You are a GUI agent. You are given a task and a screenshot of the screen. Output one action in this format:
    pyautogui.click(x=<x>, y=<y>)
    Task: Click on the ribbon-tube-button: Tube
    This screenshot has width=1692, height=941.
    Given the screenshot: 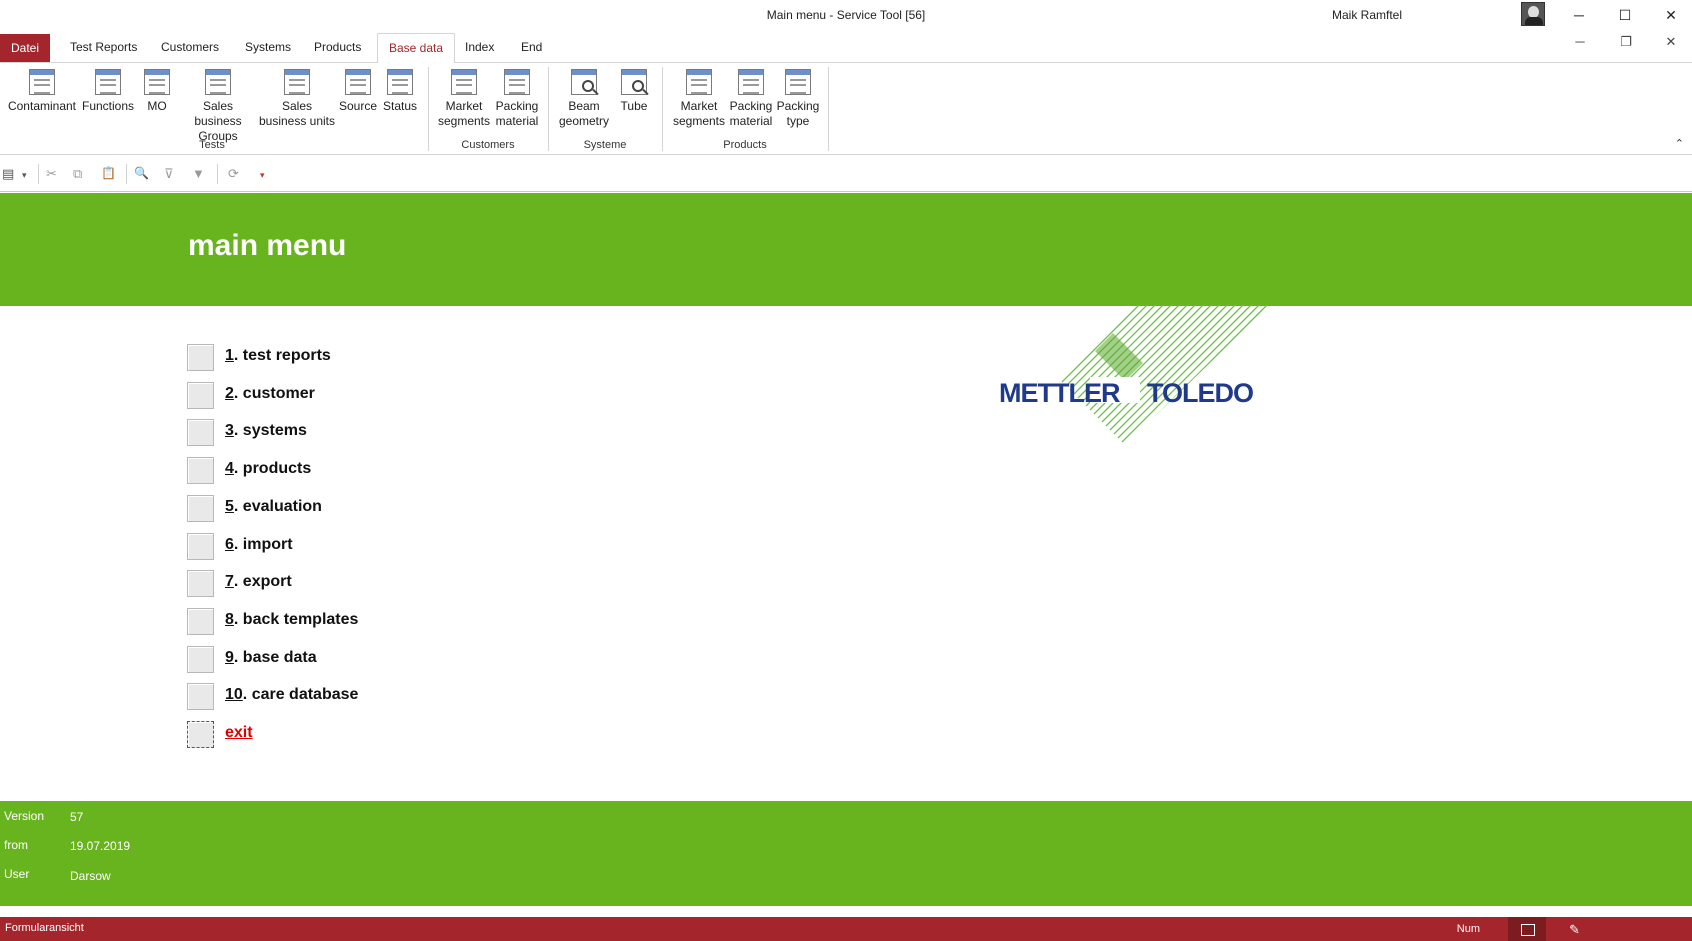 What is the action you would take?
    pyautogui.click(x=634, y=91)
    